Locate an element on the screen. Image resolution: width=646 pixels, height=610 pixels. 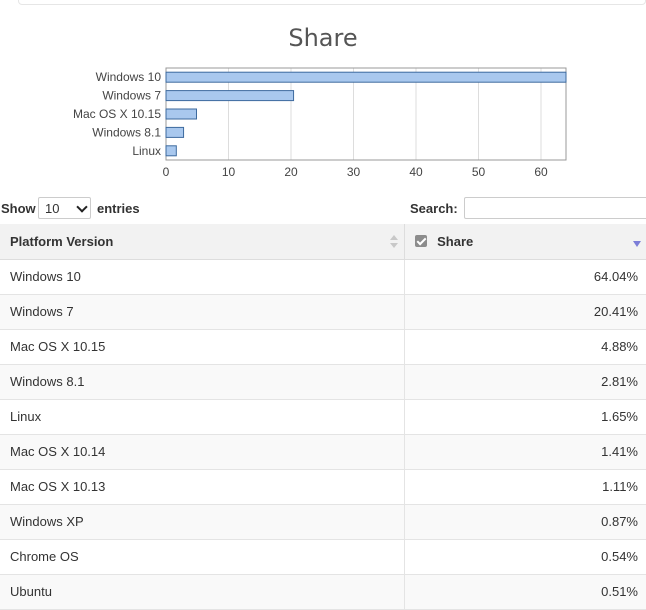
cell-platform: Windows 7 is located at coordinates (202, 312).